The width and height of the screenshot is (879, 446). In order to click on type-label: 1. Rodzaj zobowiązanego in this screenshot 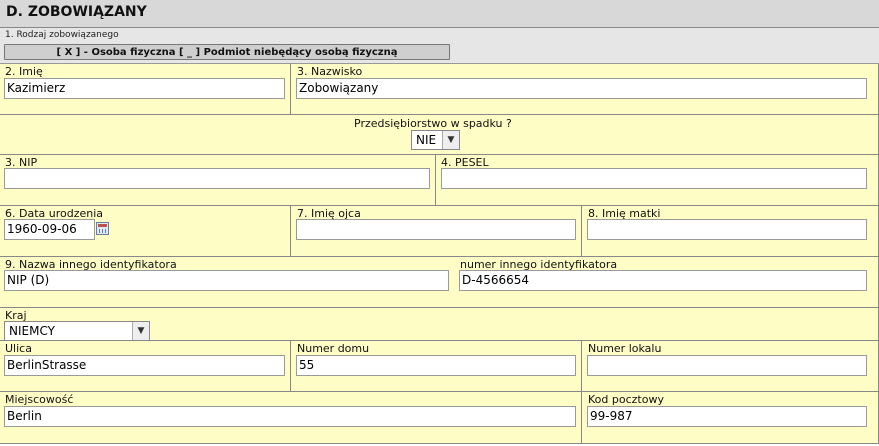, I will do `click(62, 35)`.